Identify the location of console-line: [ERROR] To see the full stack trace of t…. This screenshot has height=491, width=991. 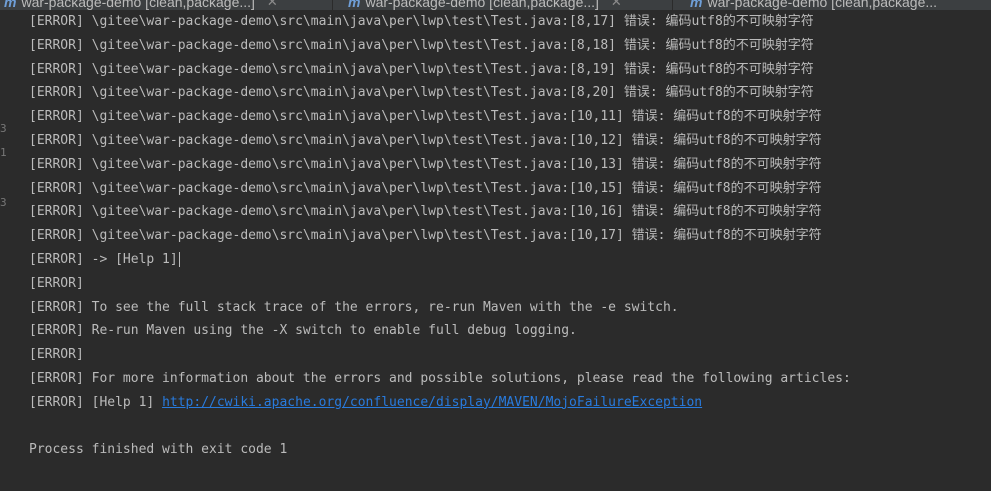
(354, 307).